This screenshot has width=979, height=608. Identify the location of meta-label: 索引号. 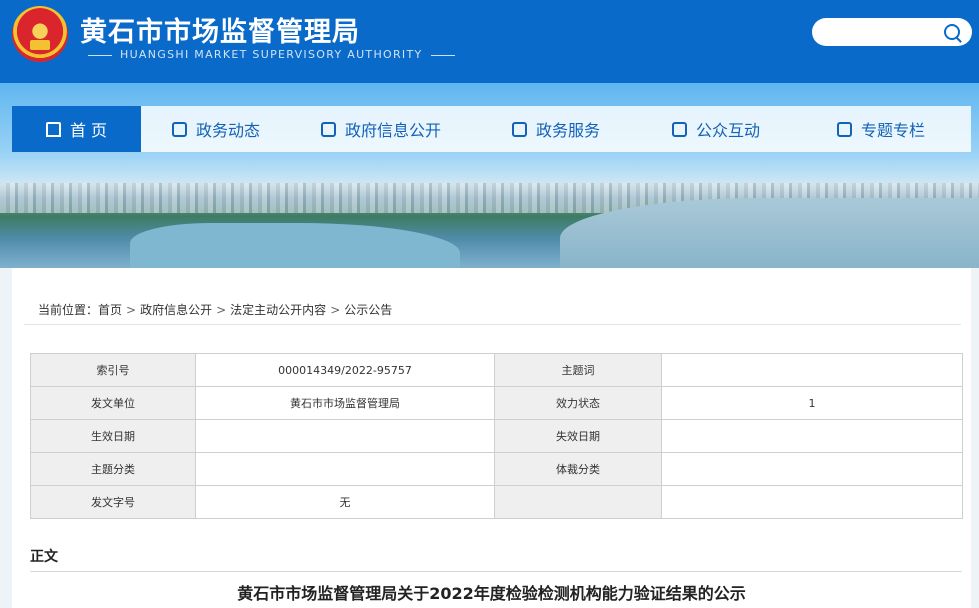
(113, 370).